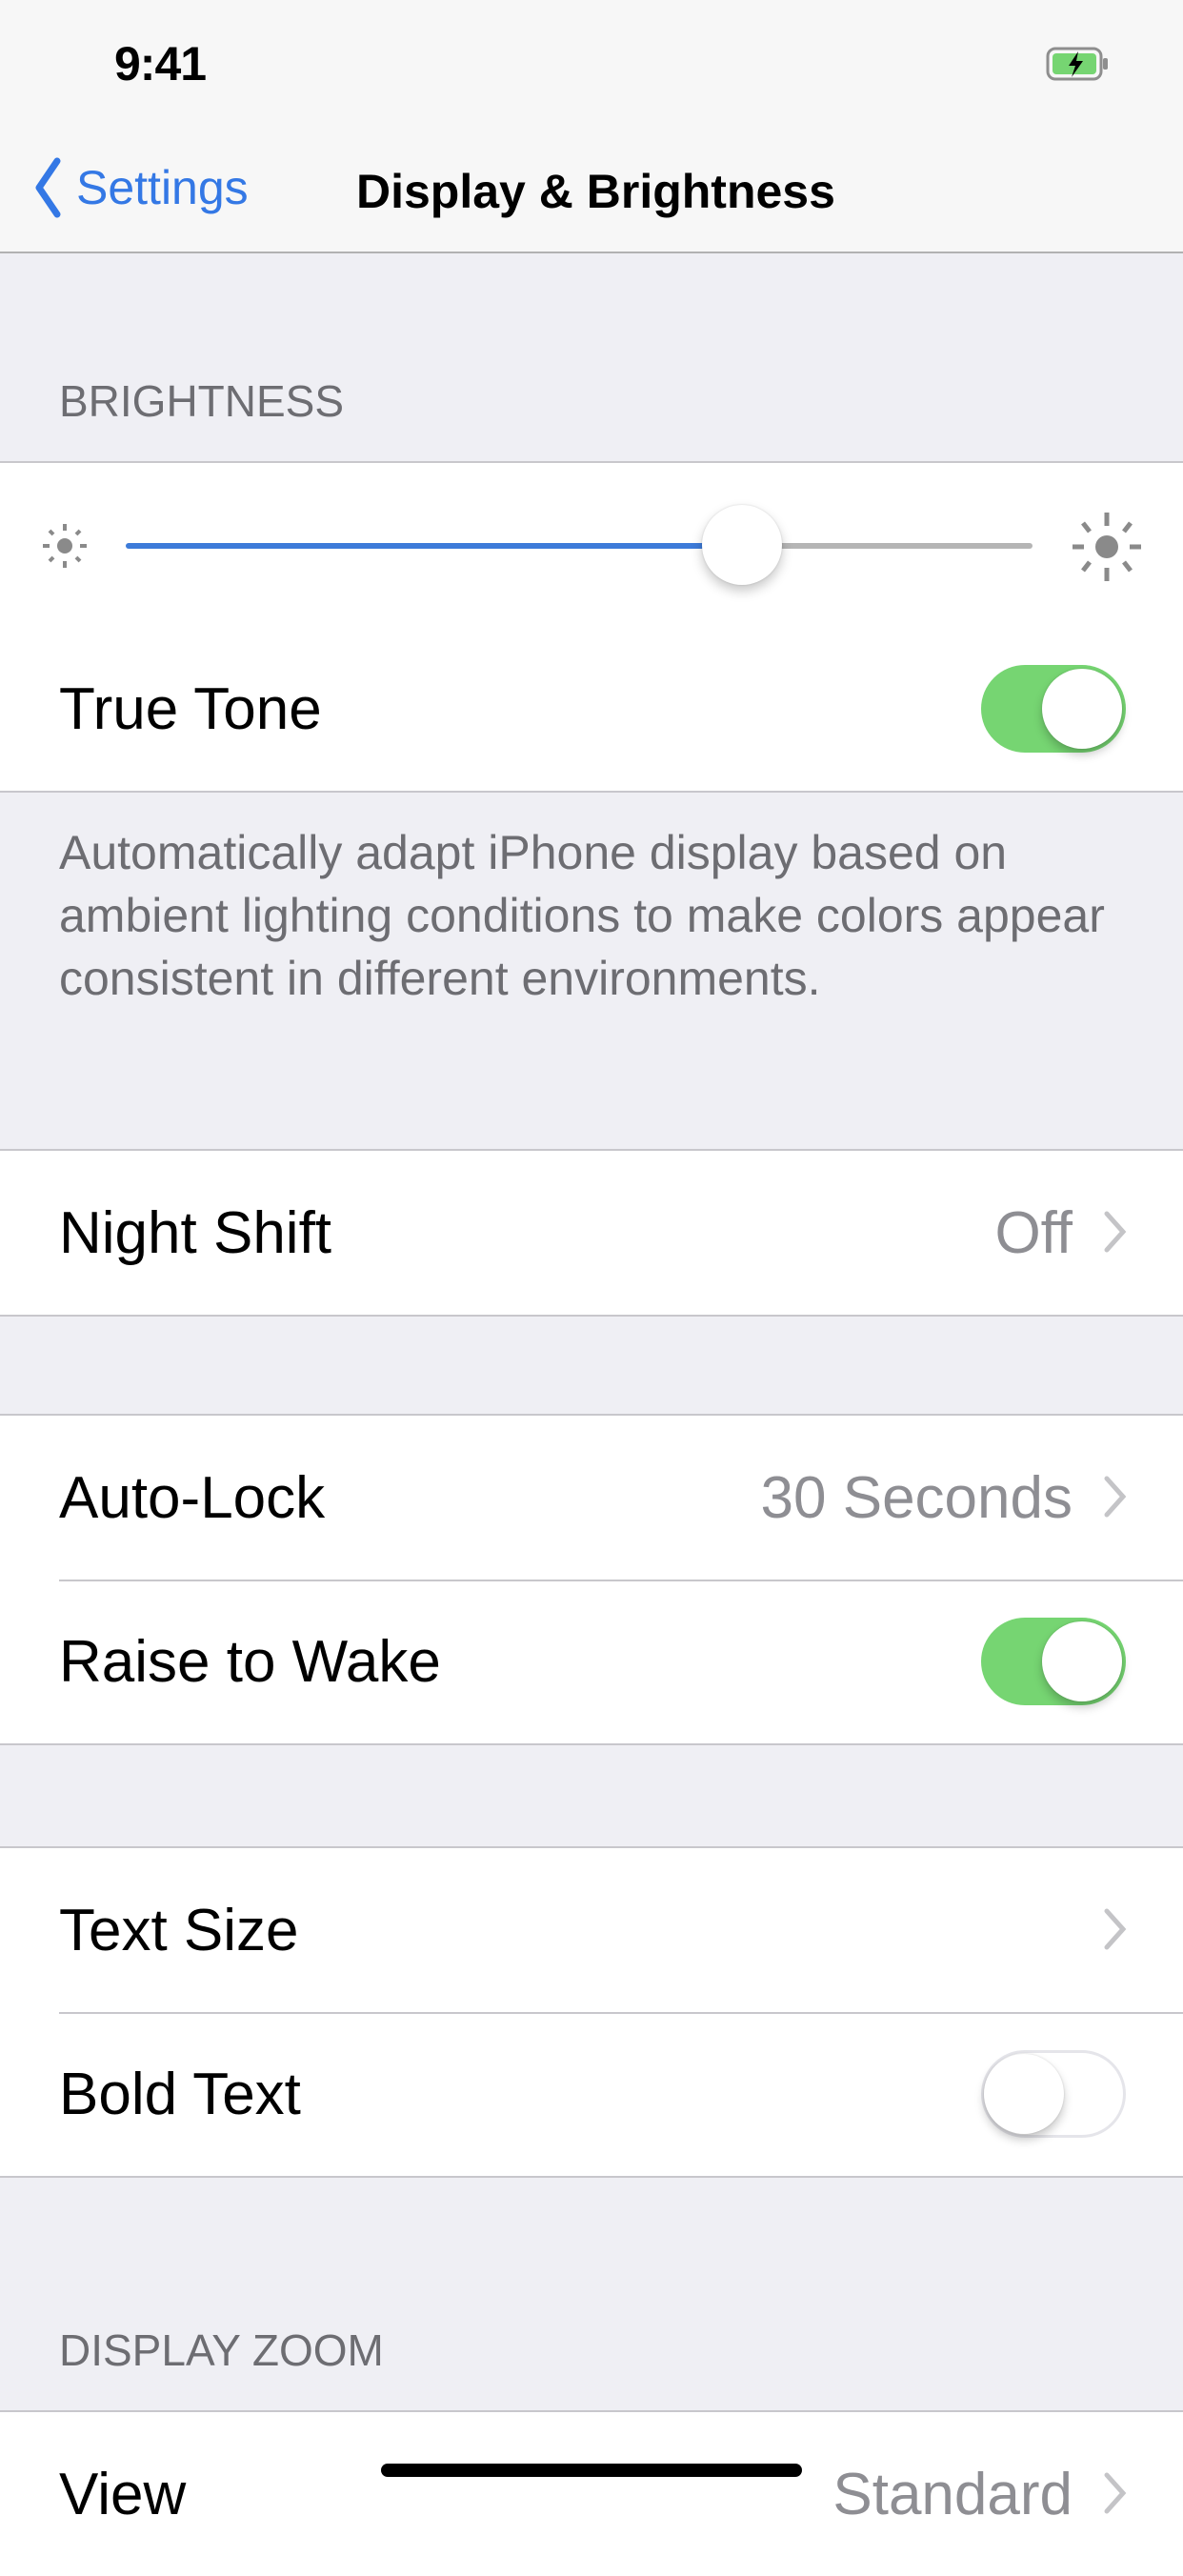 This screenshot has width=1183, height=2576. I want to click on sun-large-icon, so click(1107, 547).